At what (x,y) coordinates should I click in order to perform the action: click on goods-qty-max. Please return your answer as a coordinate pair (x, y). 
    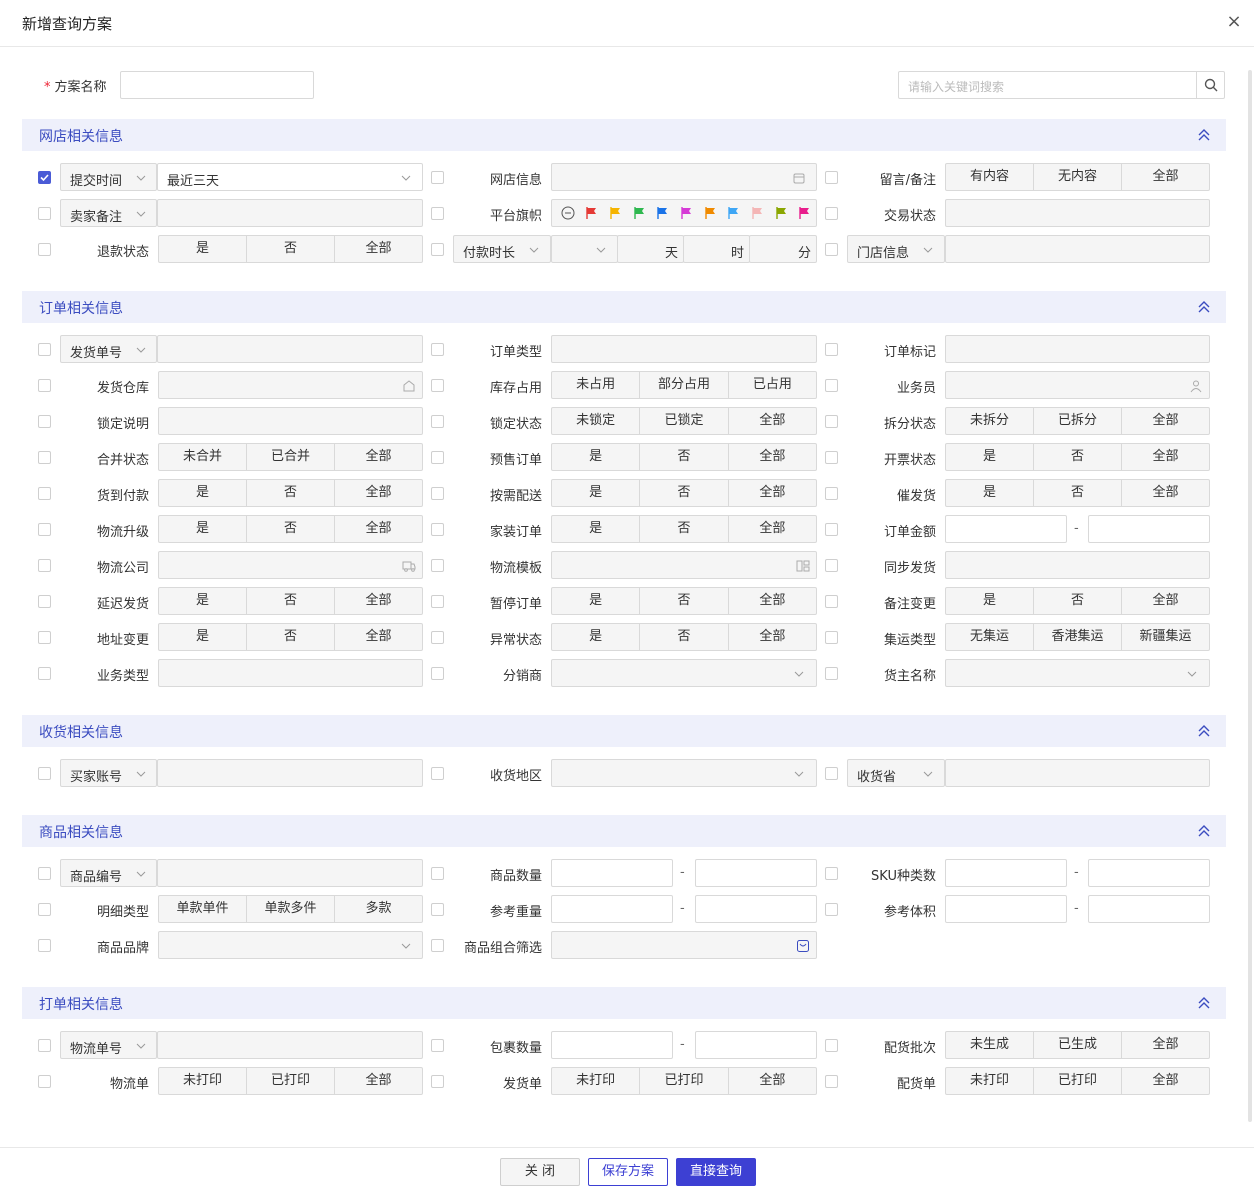
    Looking at the image, I should click on (756, 873).